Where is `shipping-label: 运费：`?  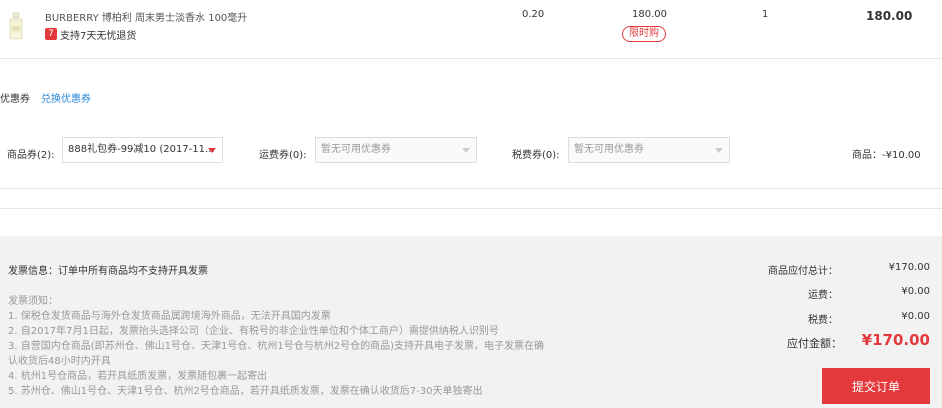 shipping-label: 运费： is located at coordinates (823, 295).